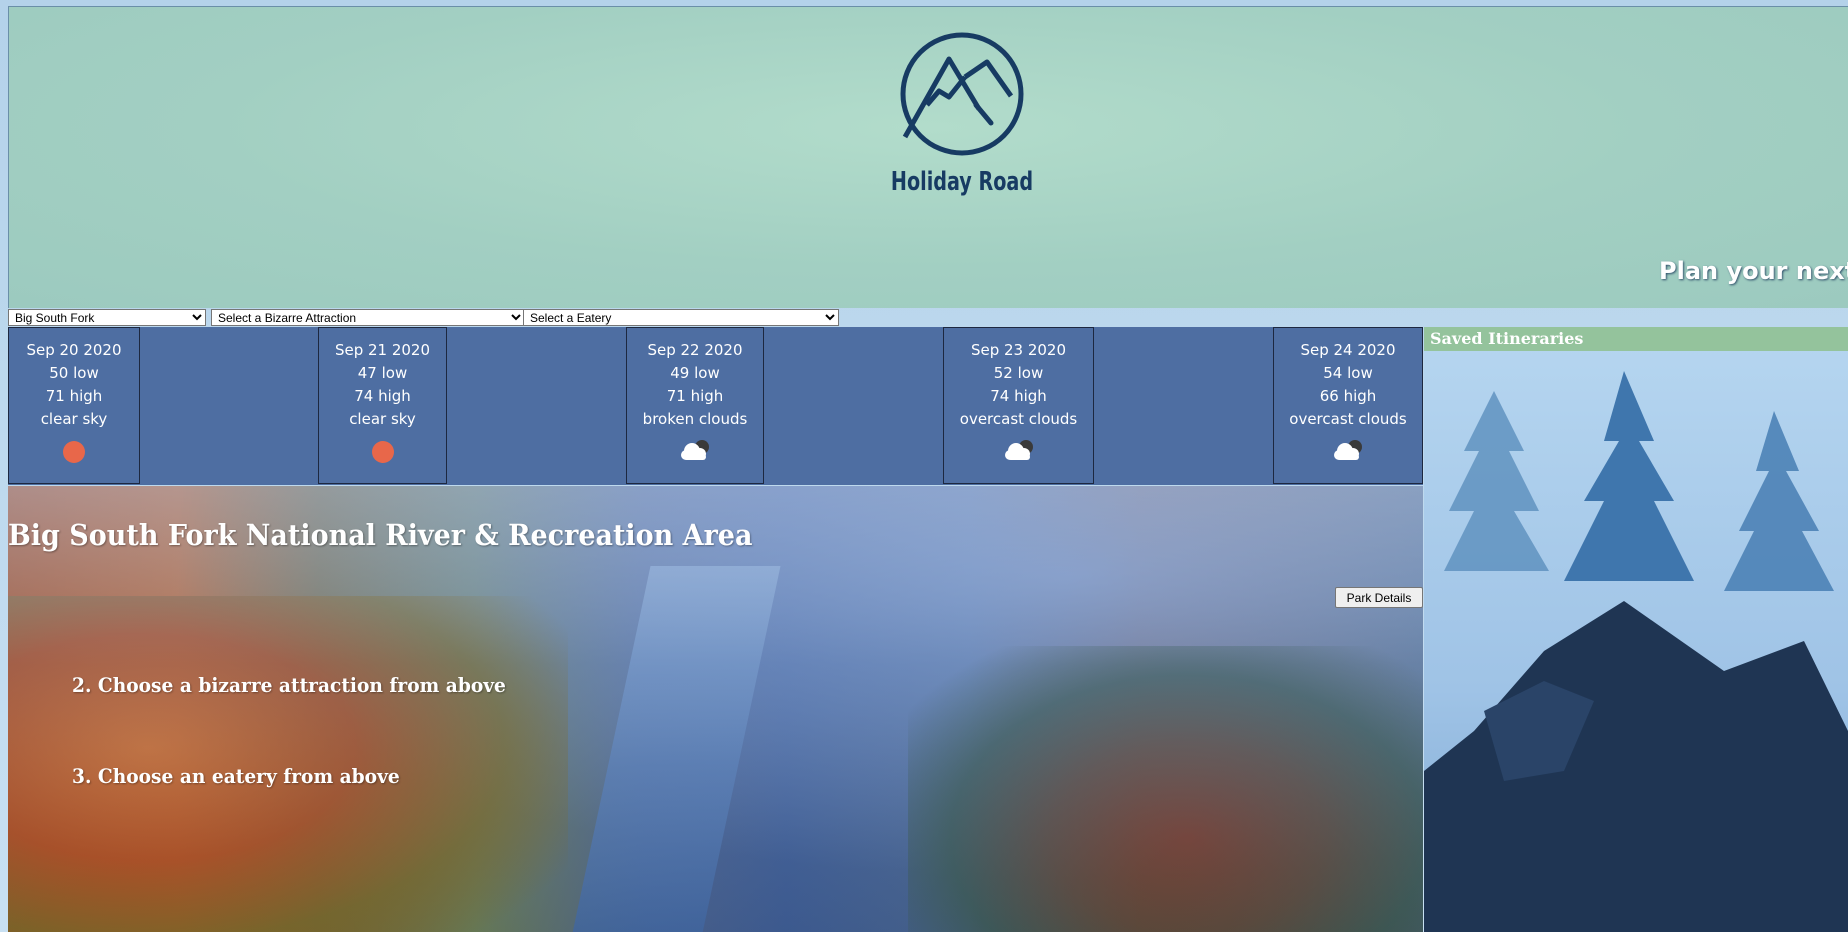  Describe the element at coordinates (74, 350) in the screenshot. I see `forecast-date: Sep 20 2020` at that location.